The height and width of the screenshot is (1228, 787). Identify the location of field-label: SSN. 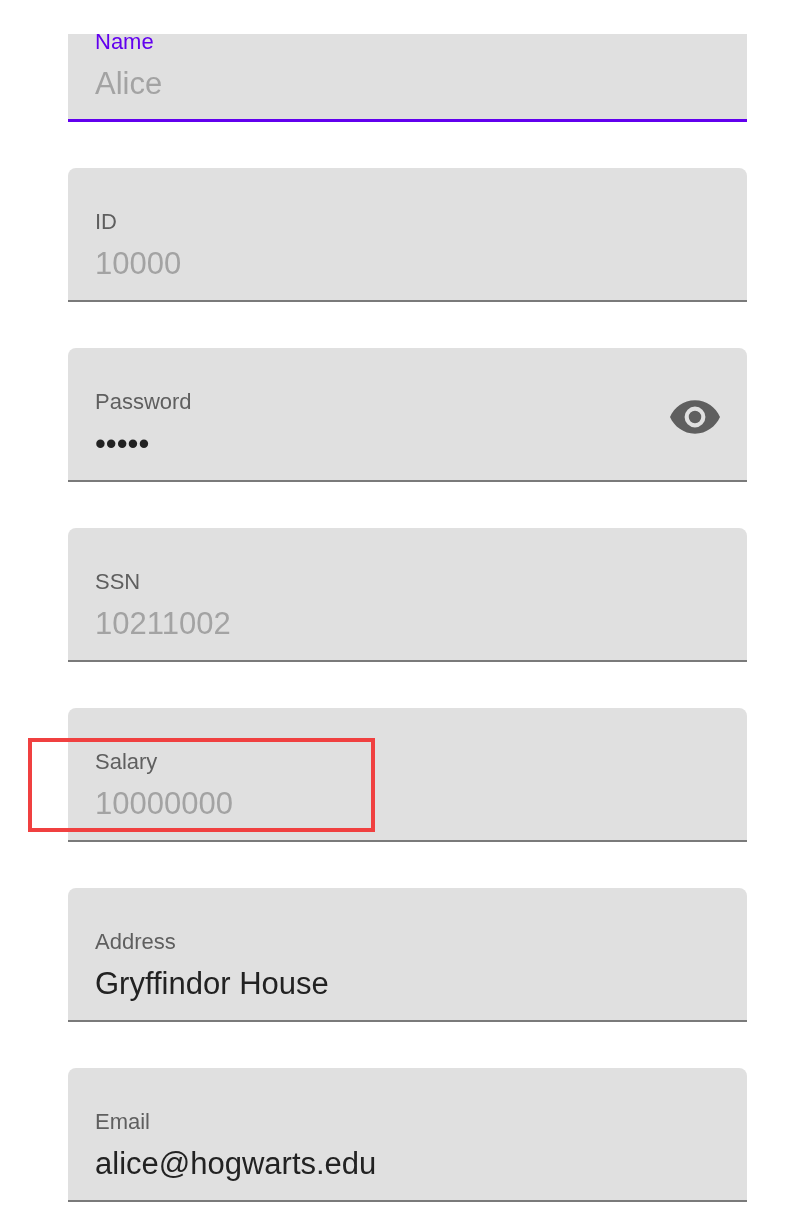
(118, 582).